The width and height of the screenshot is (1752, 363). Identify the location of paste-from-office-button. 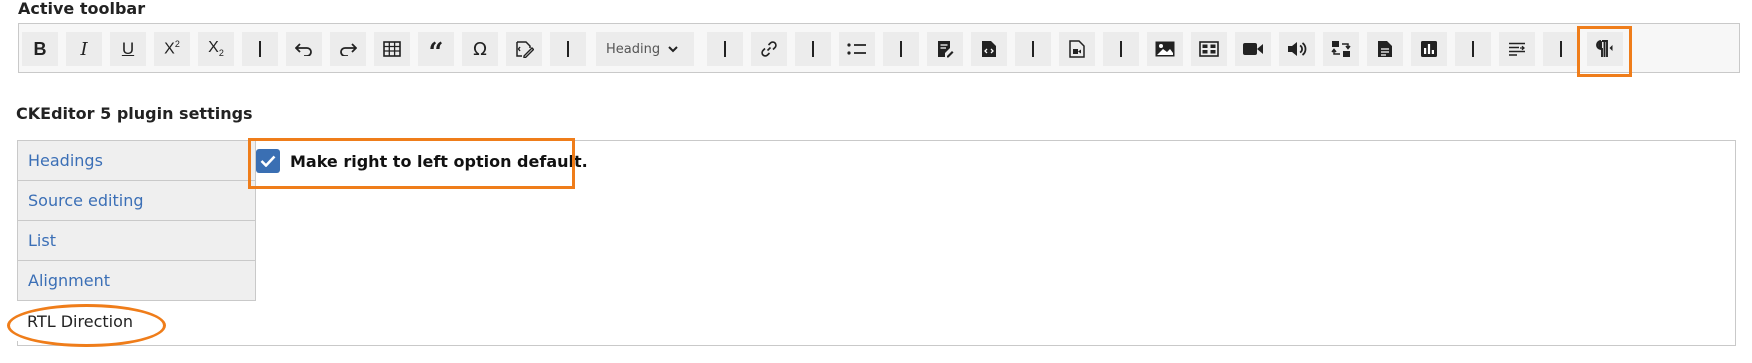
(945, 49).